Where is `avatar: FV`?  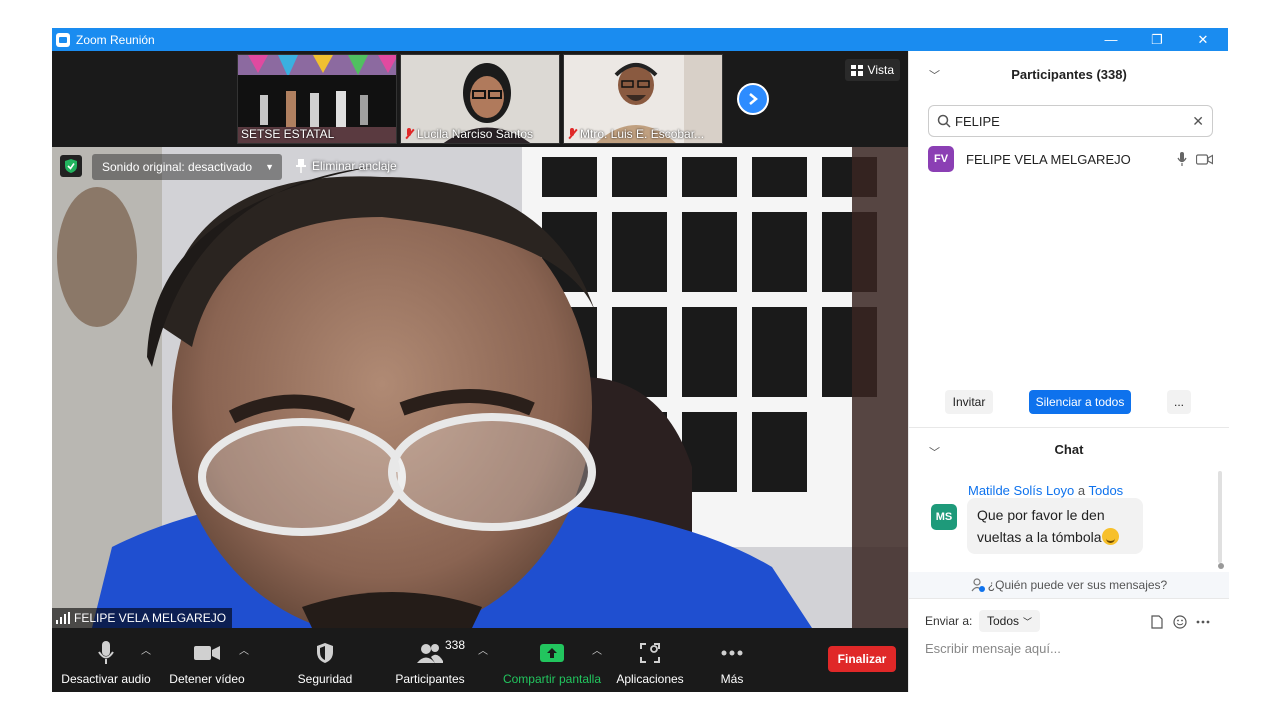 avatar: FV is located at coordinates (941, 159).